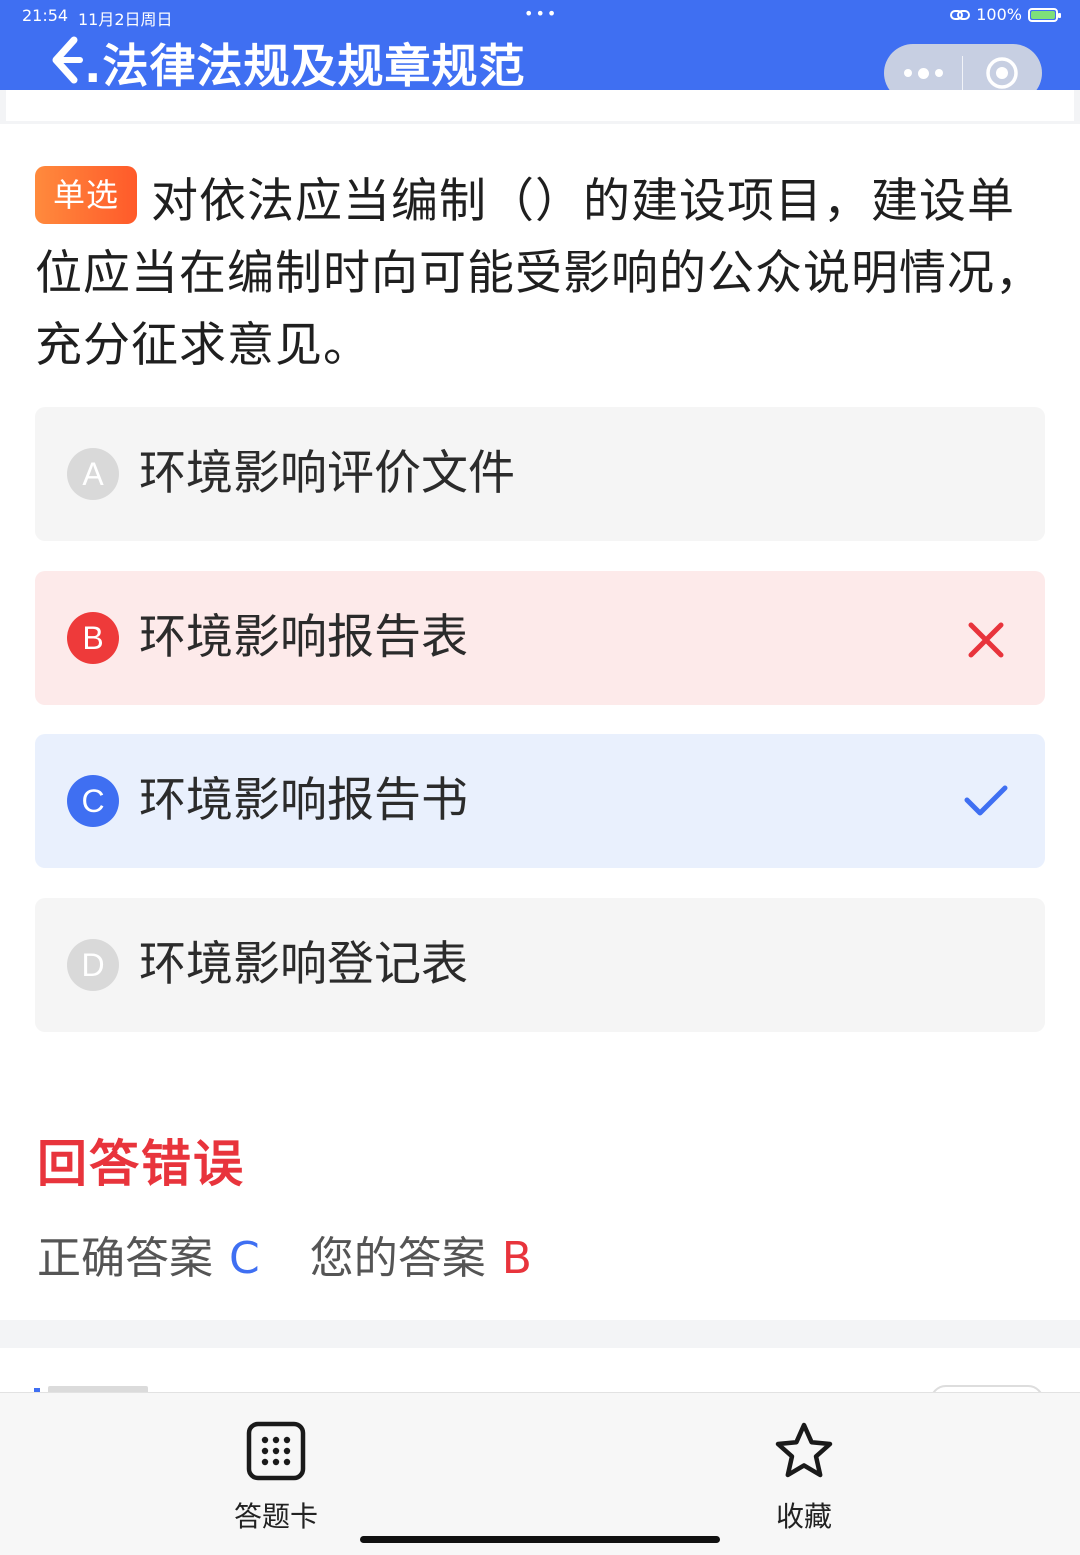 The width and height of the screenshot is (1080, 1555). Describe the element at coordinates (540, 474) in the screenshot. I see `option-a: A 环境影响评价文件` at that location.